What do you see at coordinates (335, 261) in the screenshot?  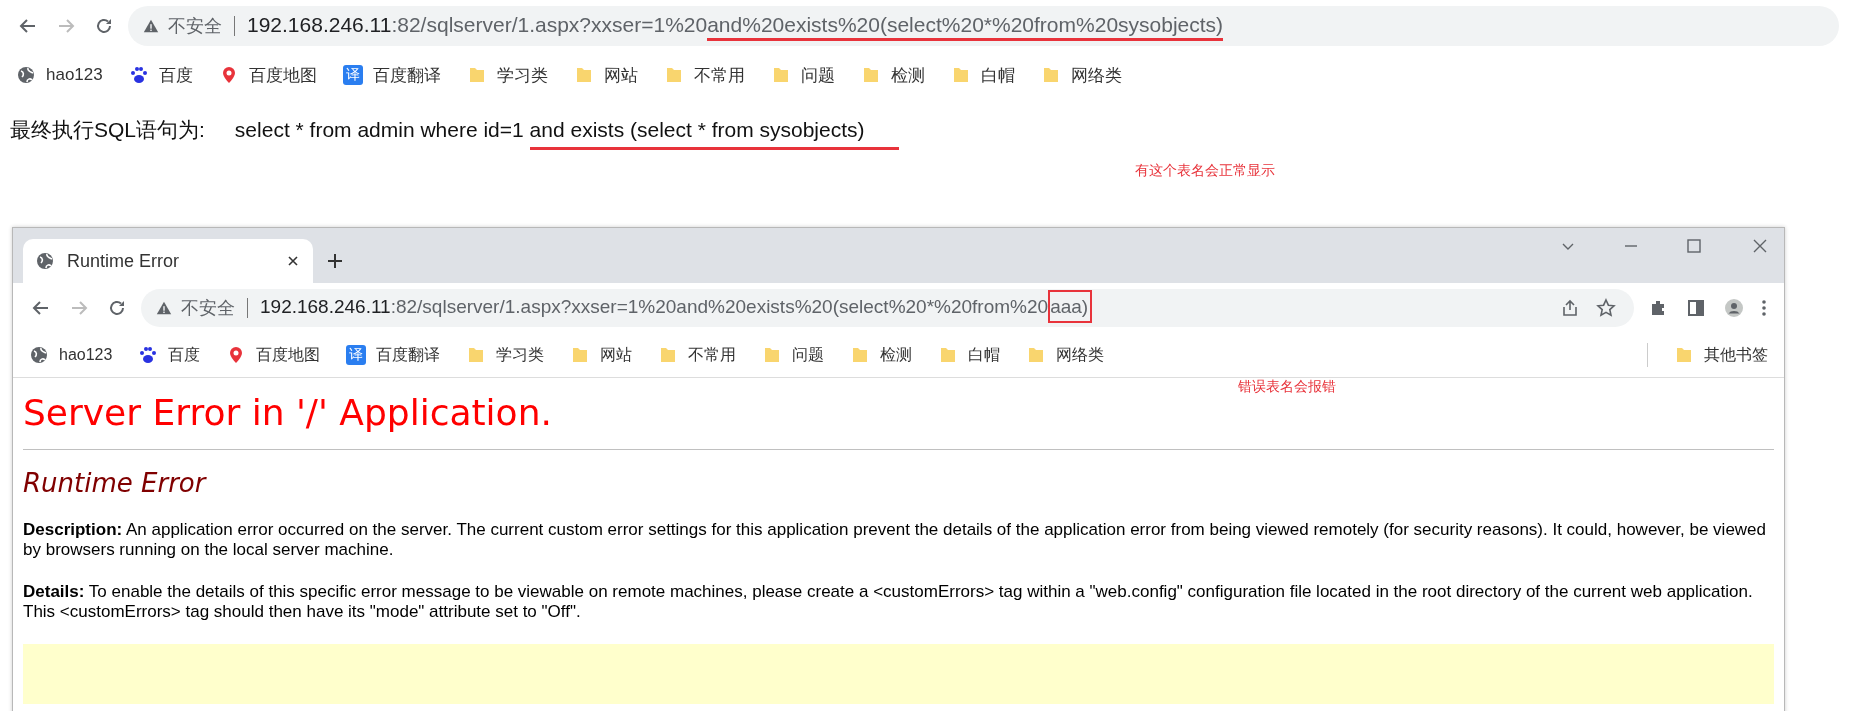 I see `new-tab-icon` at bounding box center [335, 261].